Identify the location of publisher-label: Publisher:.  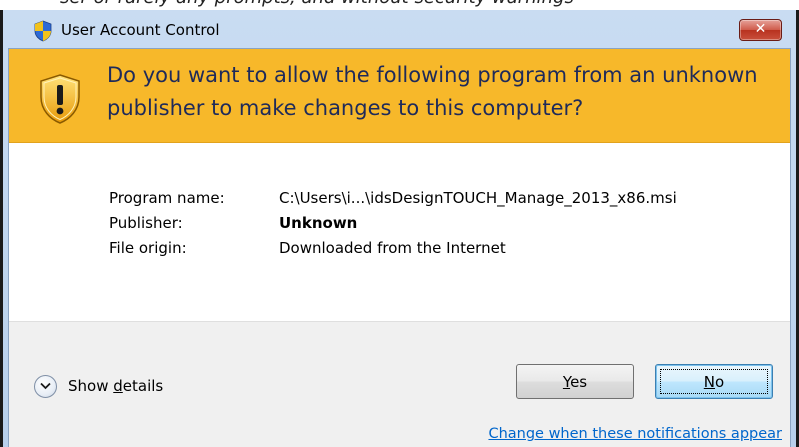
(146, 223).